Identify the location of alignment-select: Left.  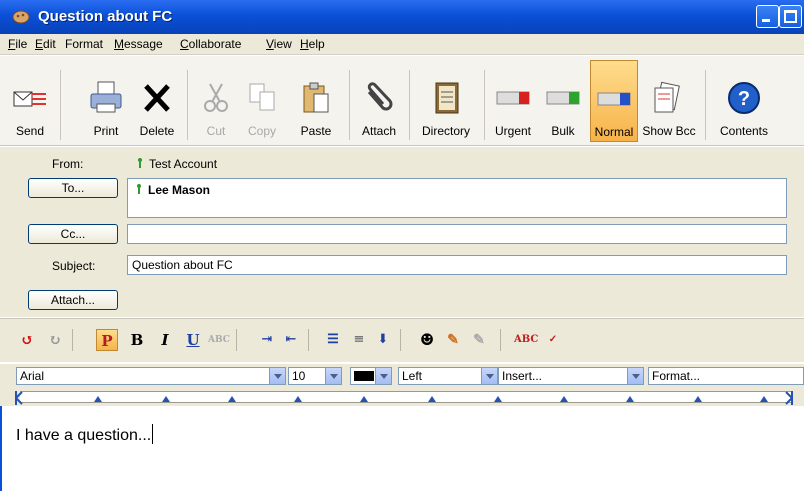
(448, 376).